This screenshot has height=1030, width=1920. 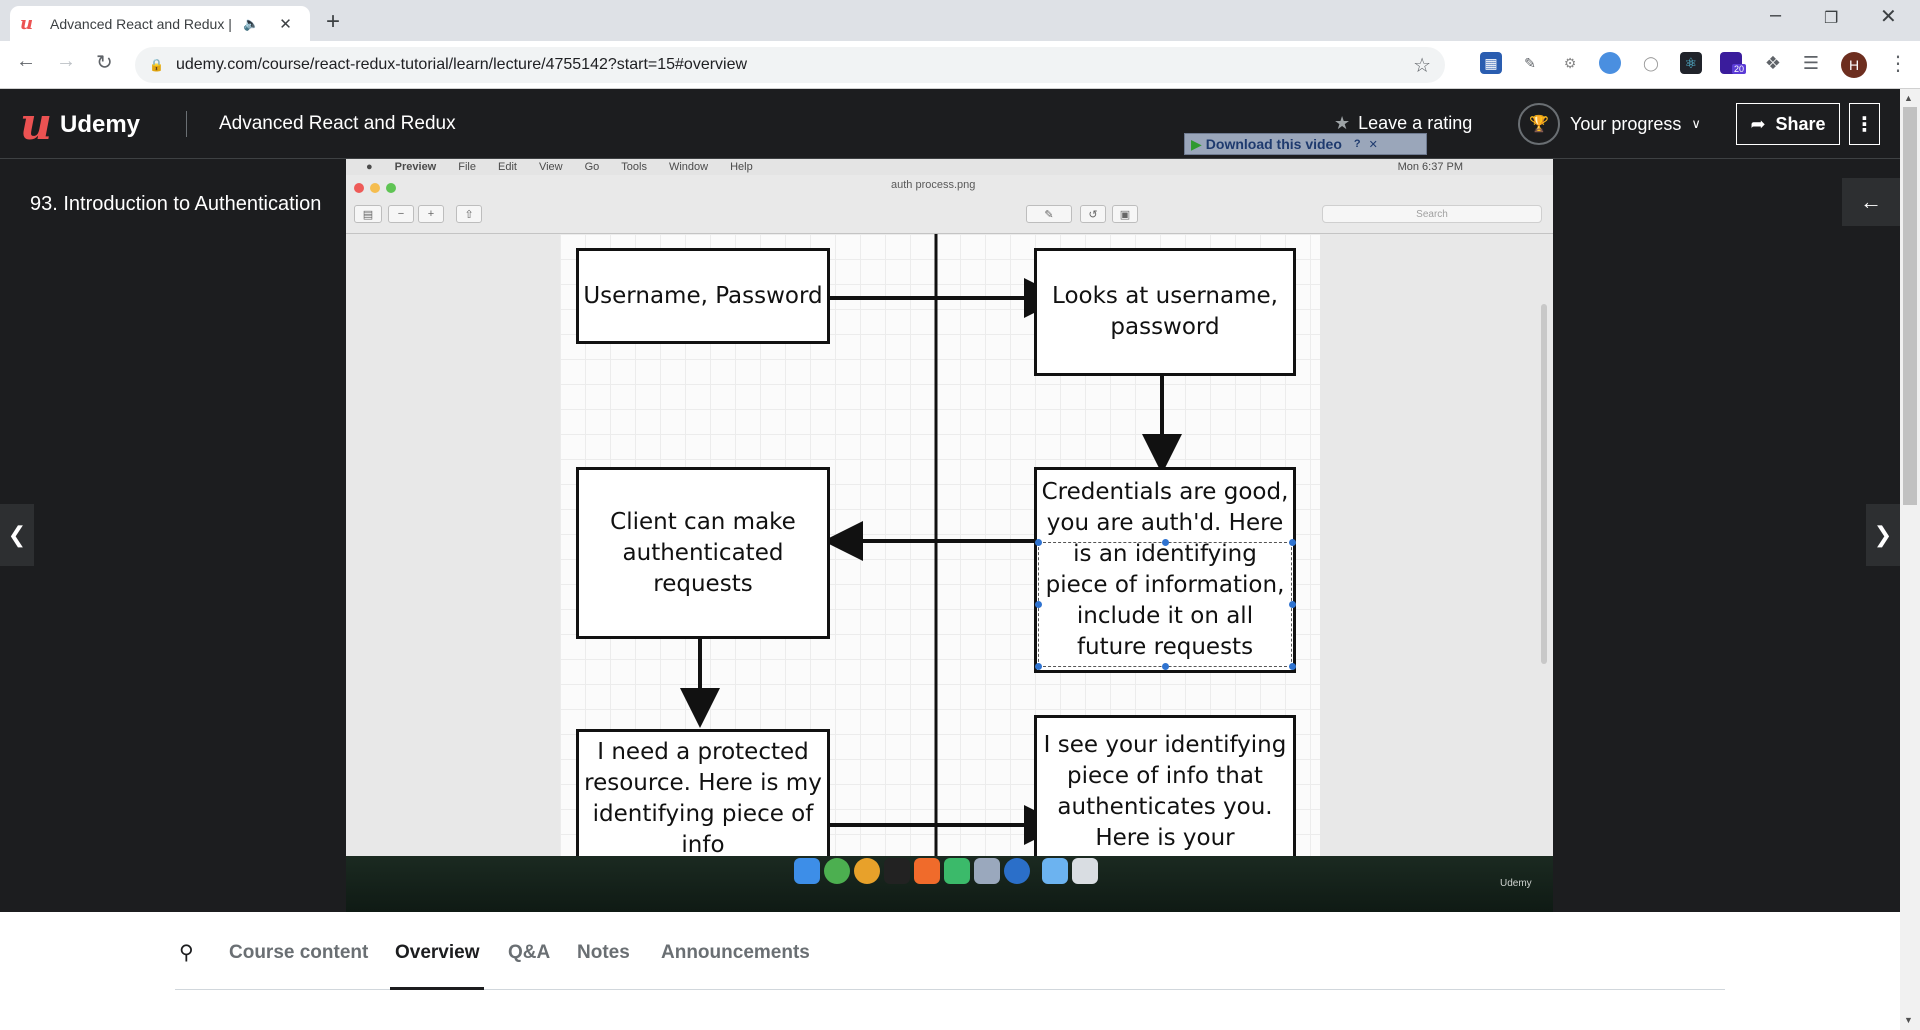 I want to click on course-title: Advanced React and Redux, so click(x=337, y=124).